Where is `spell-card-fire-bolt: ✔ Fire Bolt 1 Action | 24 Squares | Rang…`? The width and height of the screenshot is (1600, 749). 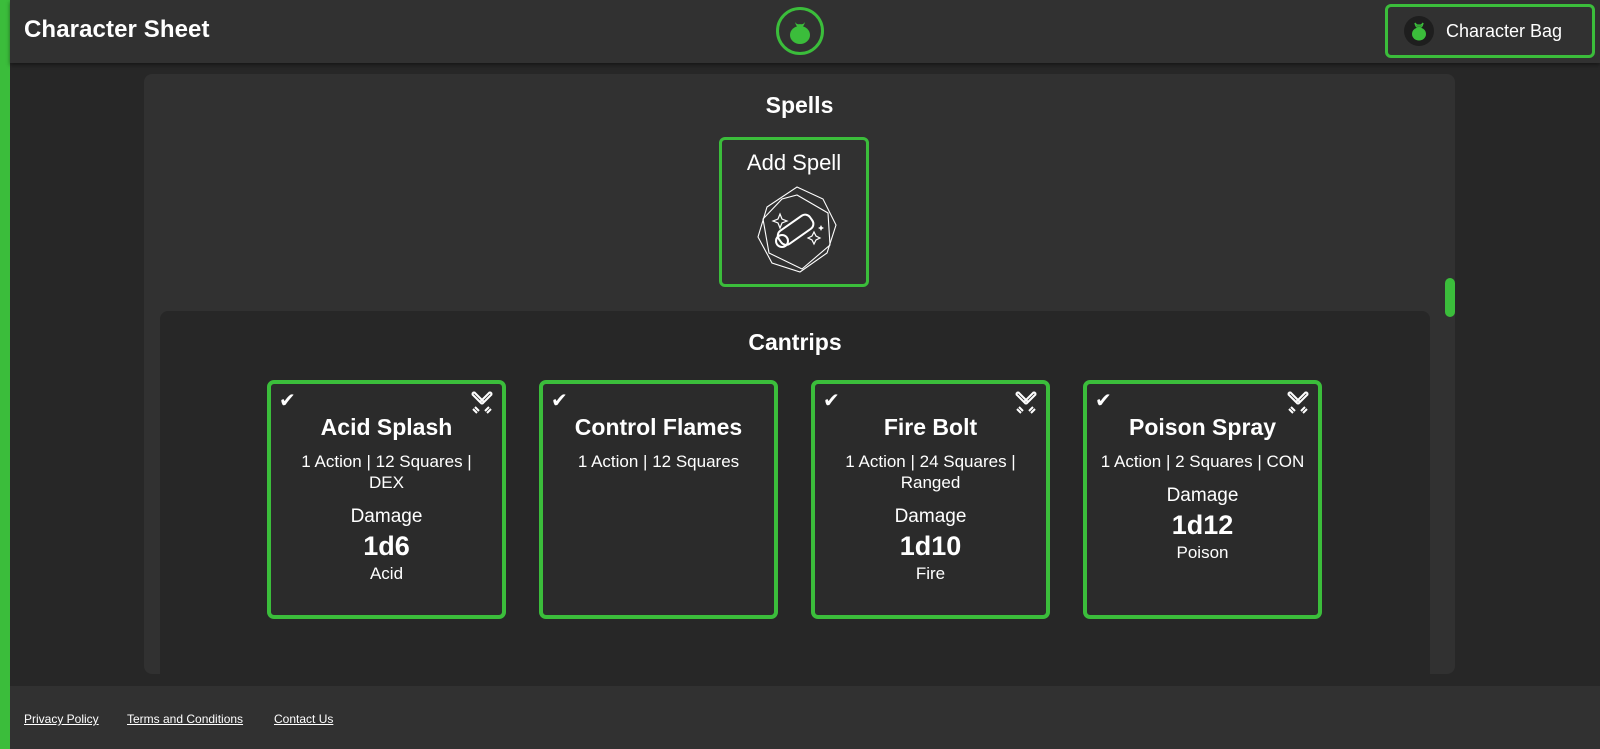 spell-card-fire-bolt: ✔ Fire Bolt 1 Action | 24 Squares | Rang… is located at coordinates (930, 499).